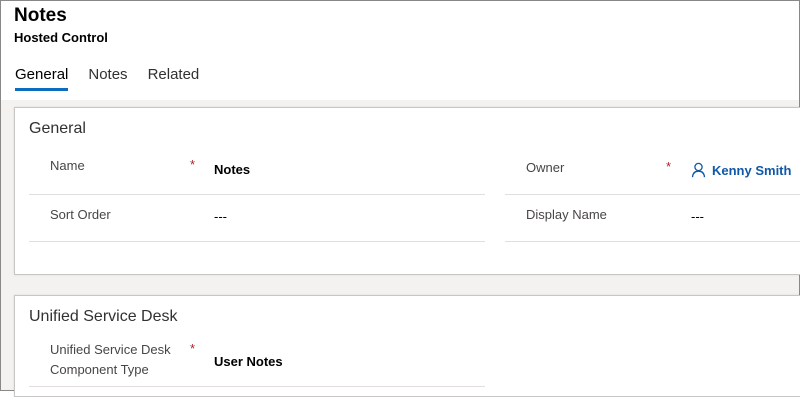 The height and width of the screenshot is (397, 800). I want to click on component-type-field: User Notes, so click(248, 361).